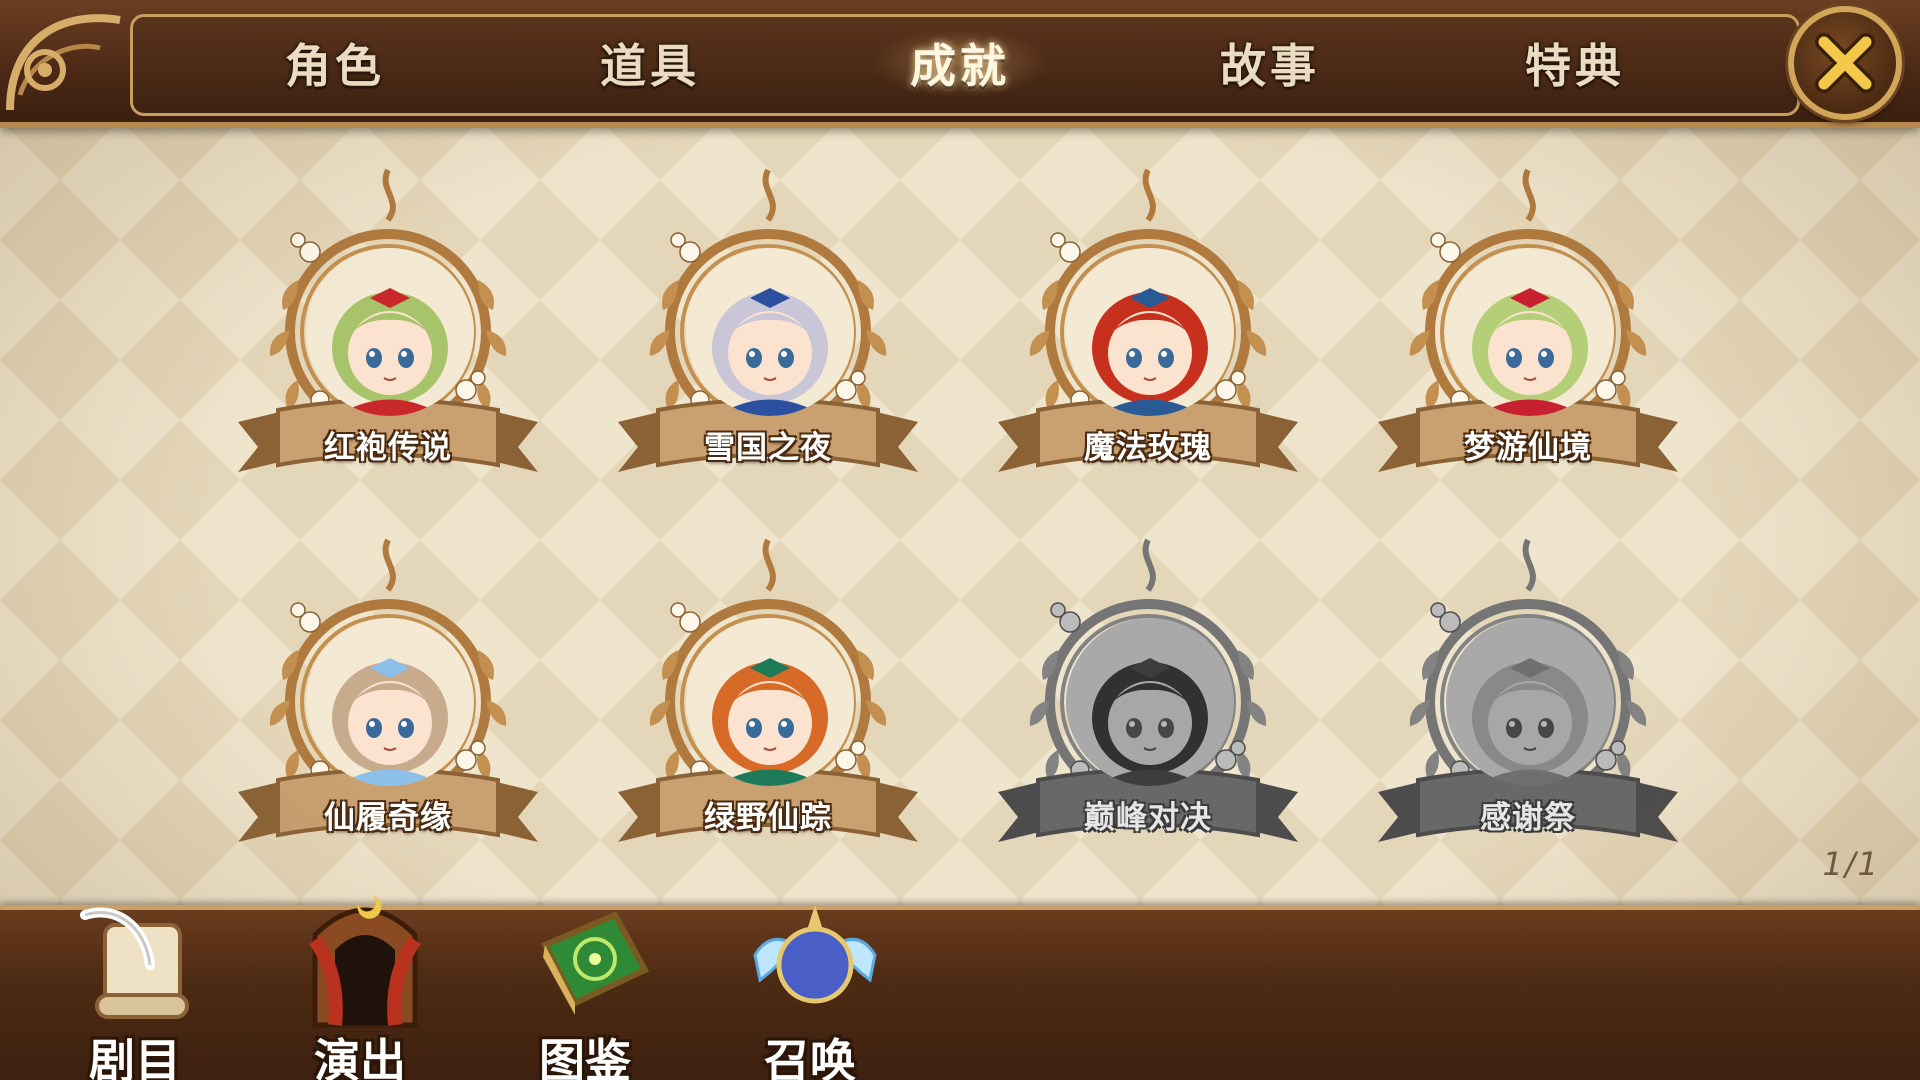  Describe the element at coordinates (1528, 817) in the screenshot. I see `achievement-label: 感谢祭` at that location.